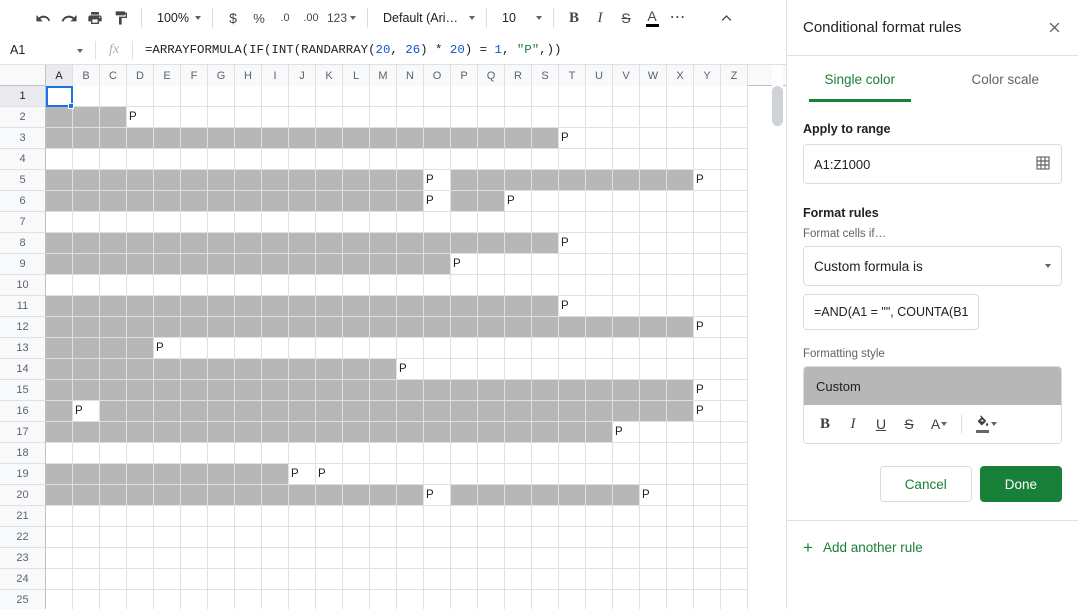  I want to click on cell-M2, so click(383, 117).